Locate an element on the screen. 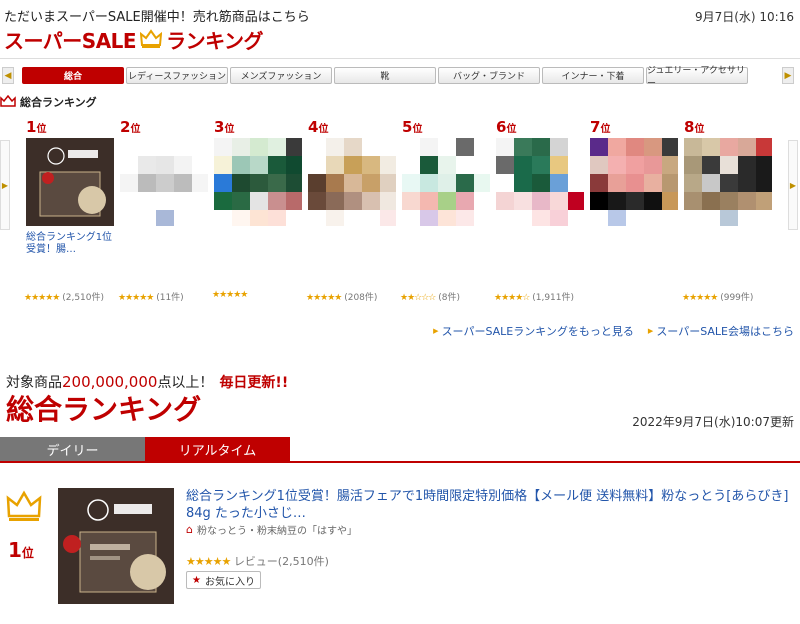 Image resolution: width=800 pixels, height=624 pixels. ranking-card-6: 6位 ★★★★☆ (1,911件) is located at coordinates (541, 209).